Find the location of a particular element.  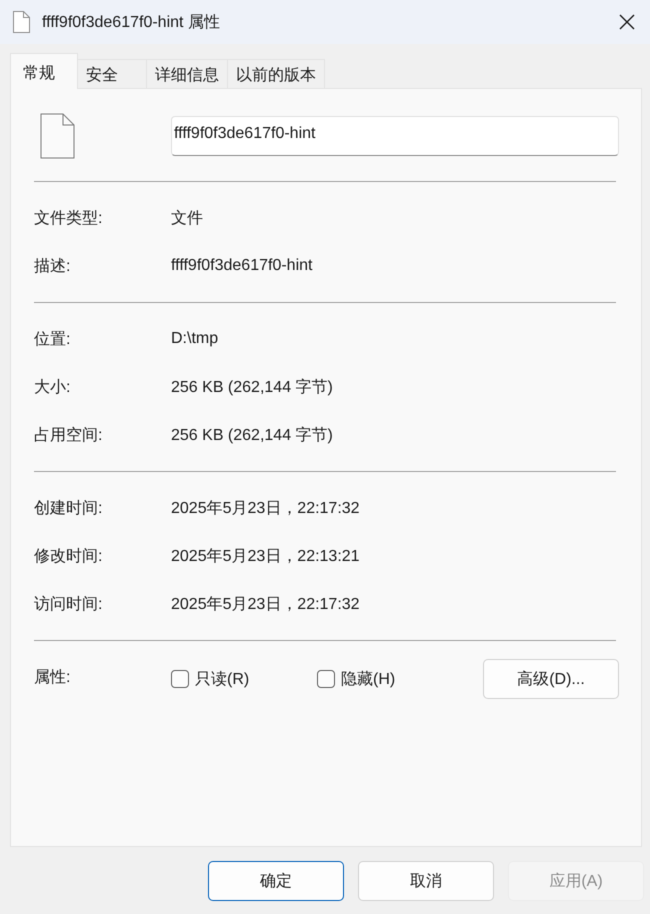

window-title: ffff9f0f3de617f0-hint 属性 is located at coordinates (131, 22).